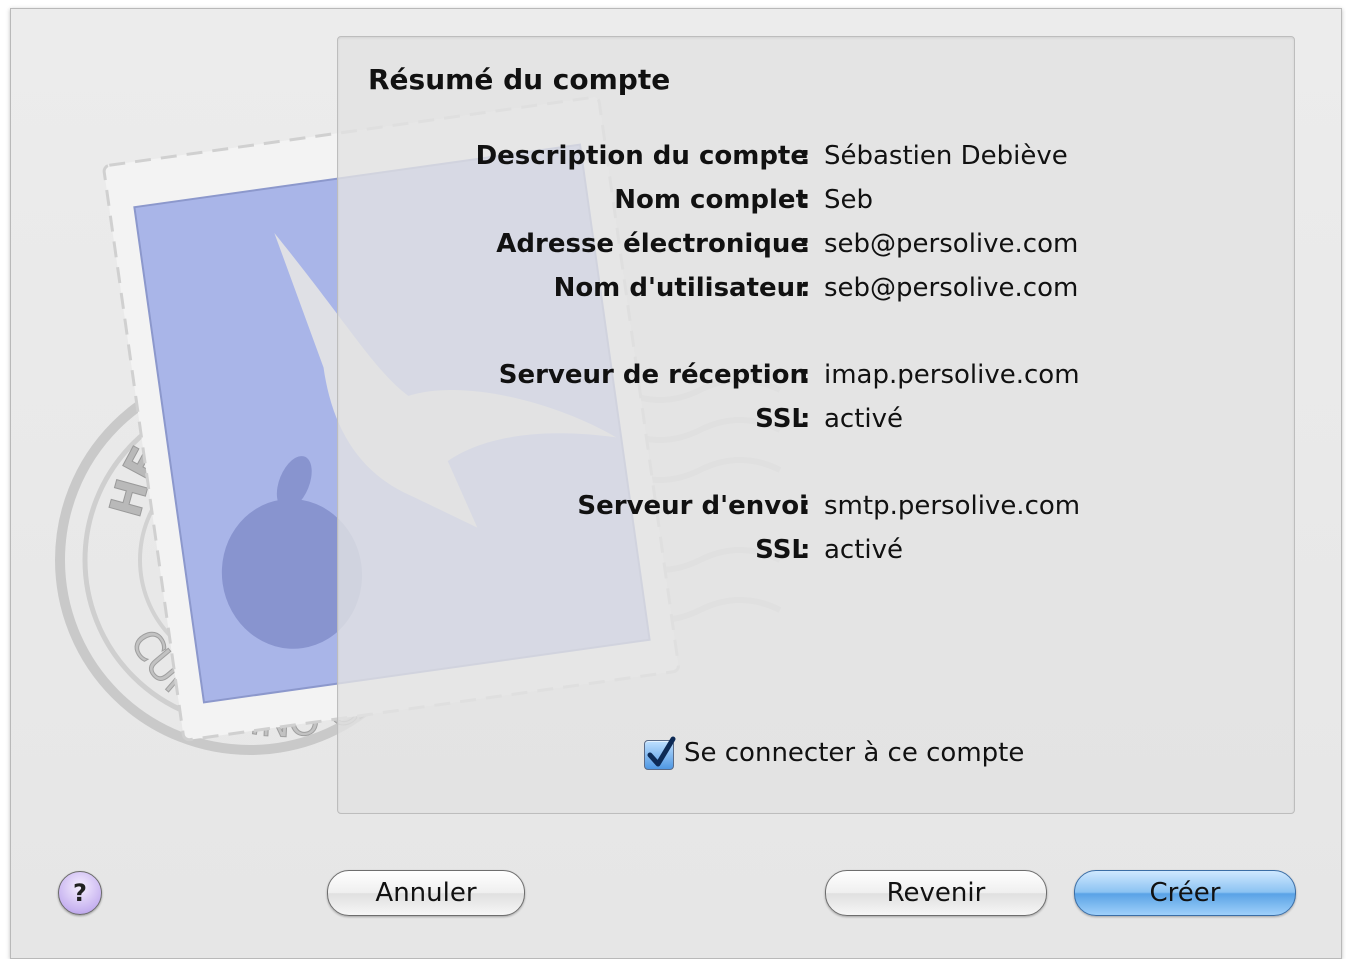 The height and width of the screenshot is (959, 1346). I want to click on row-incoming-ssl: SSL : activé, so click(816, 422).